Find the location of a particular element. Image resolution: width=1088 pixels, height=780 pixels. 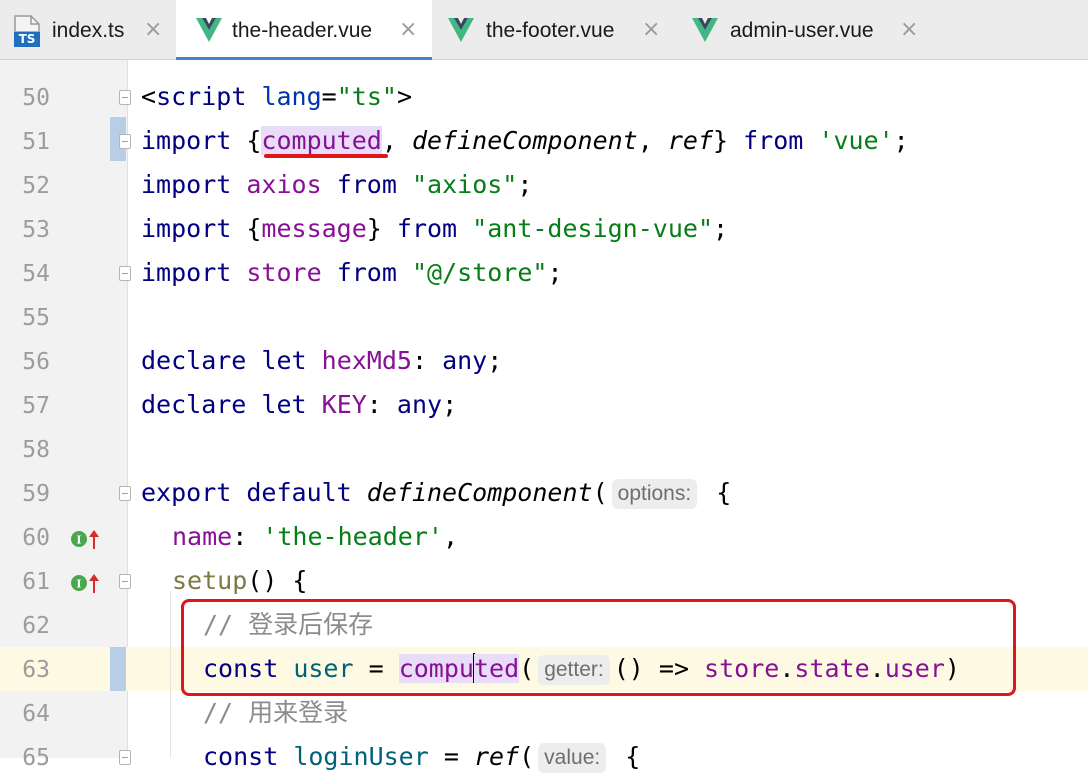

code-text: import axios from "axios"; is located at coordinates (337, 184).